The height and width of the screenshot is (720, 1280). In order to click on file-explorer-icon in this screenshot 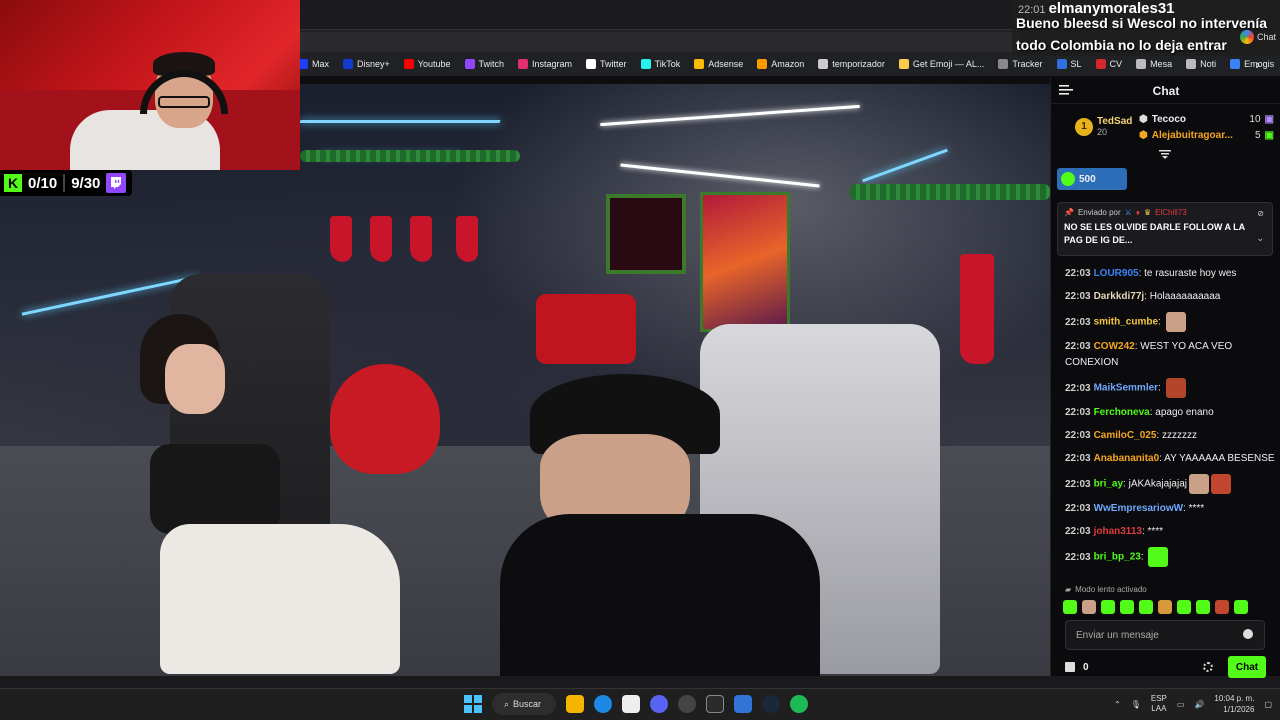, I will do `click(575, 704)`.